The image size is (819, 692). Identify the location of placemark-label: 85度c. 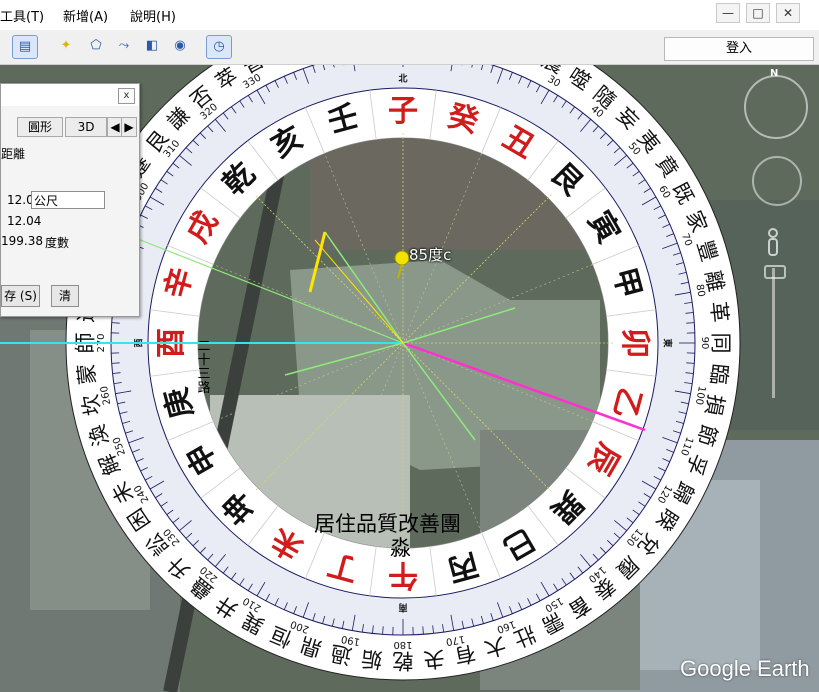
(430, 254).